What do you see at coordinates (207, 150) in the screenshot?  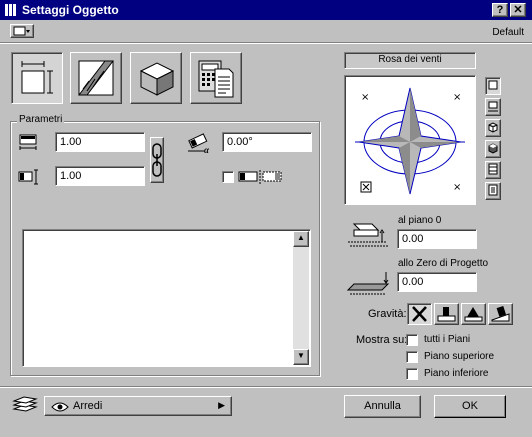 I see `svg-text: α` at bounding box center [207, 150].